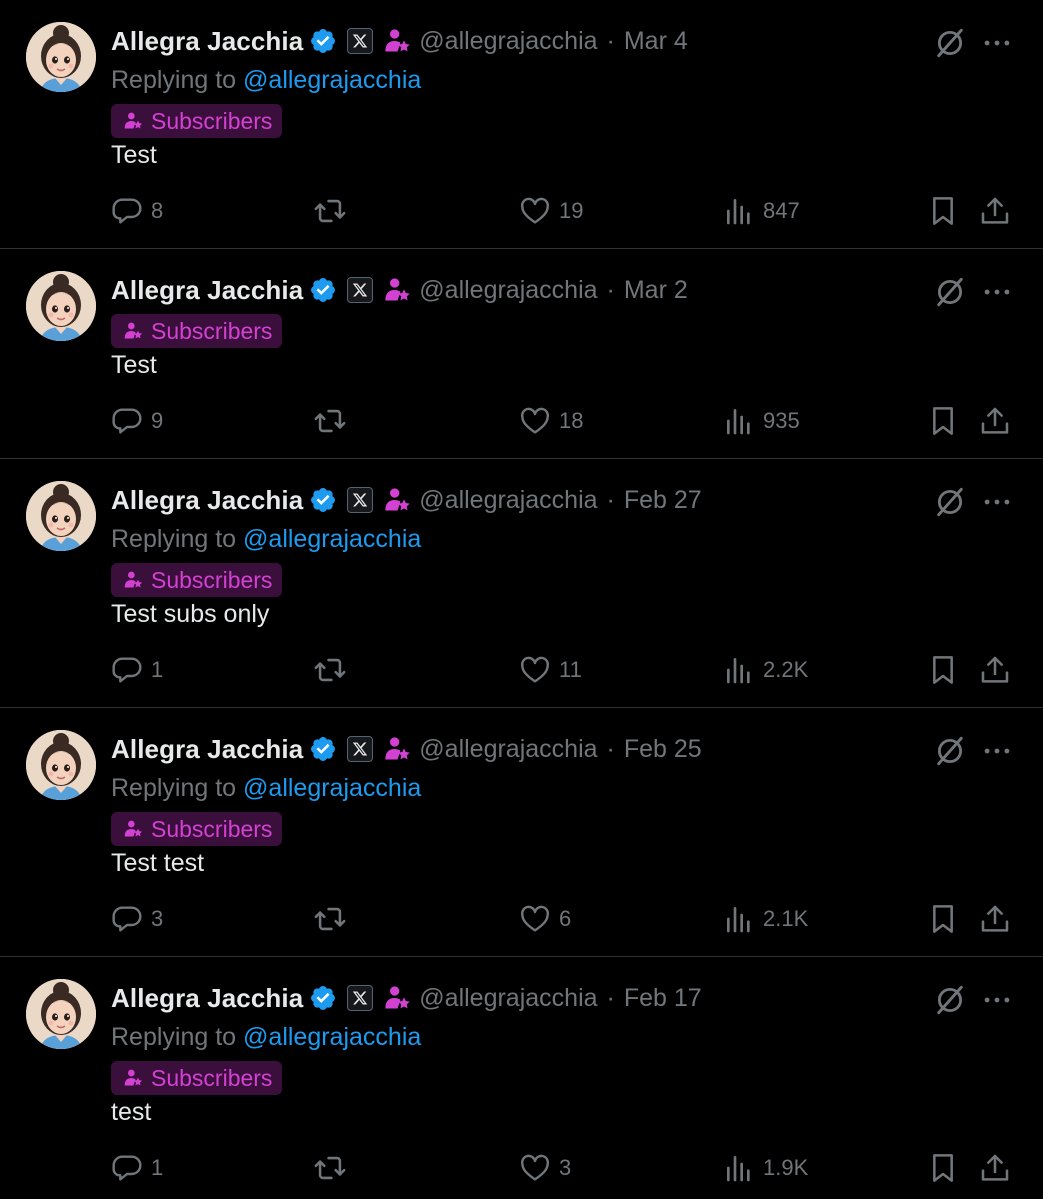 This screenshot has width=1043, height=1199. I want to click on replying-to-line: Replying to @allegrajacchia, so click(266, 1037).